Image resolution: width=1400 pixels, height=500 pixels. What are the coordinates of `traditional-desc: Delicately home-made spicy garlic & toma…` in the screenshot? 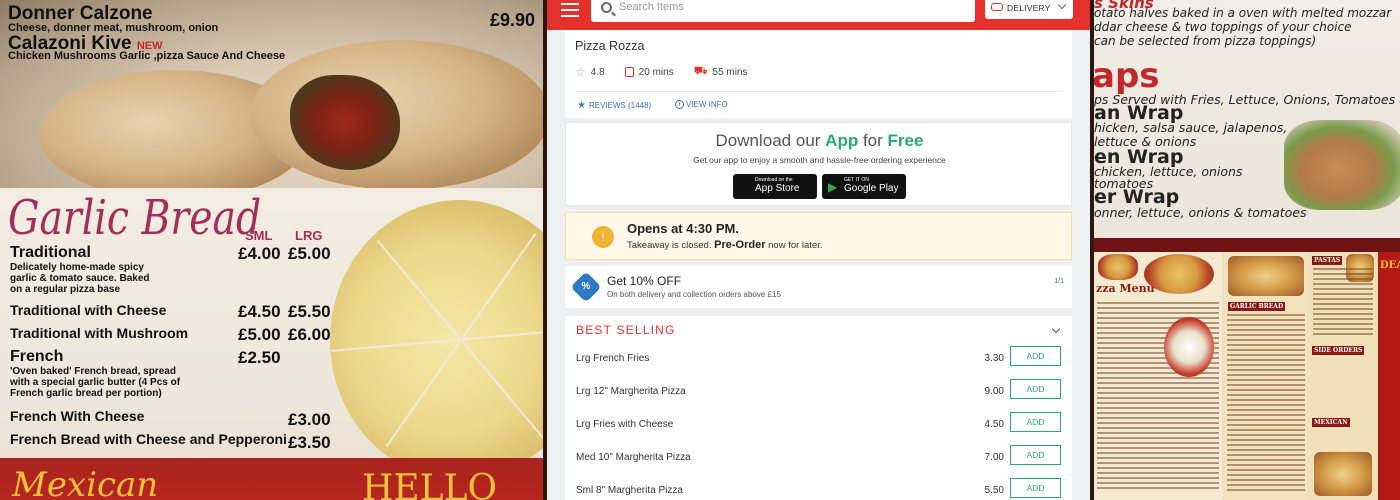 It's located at (80, 278).